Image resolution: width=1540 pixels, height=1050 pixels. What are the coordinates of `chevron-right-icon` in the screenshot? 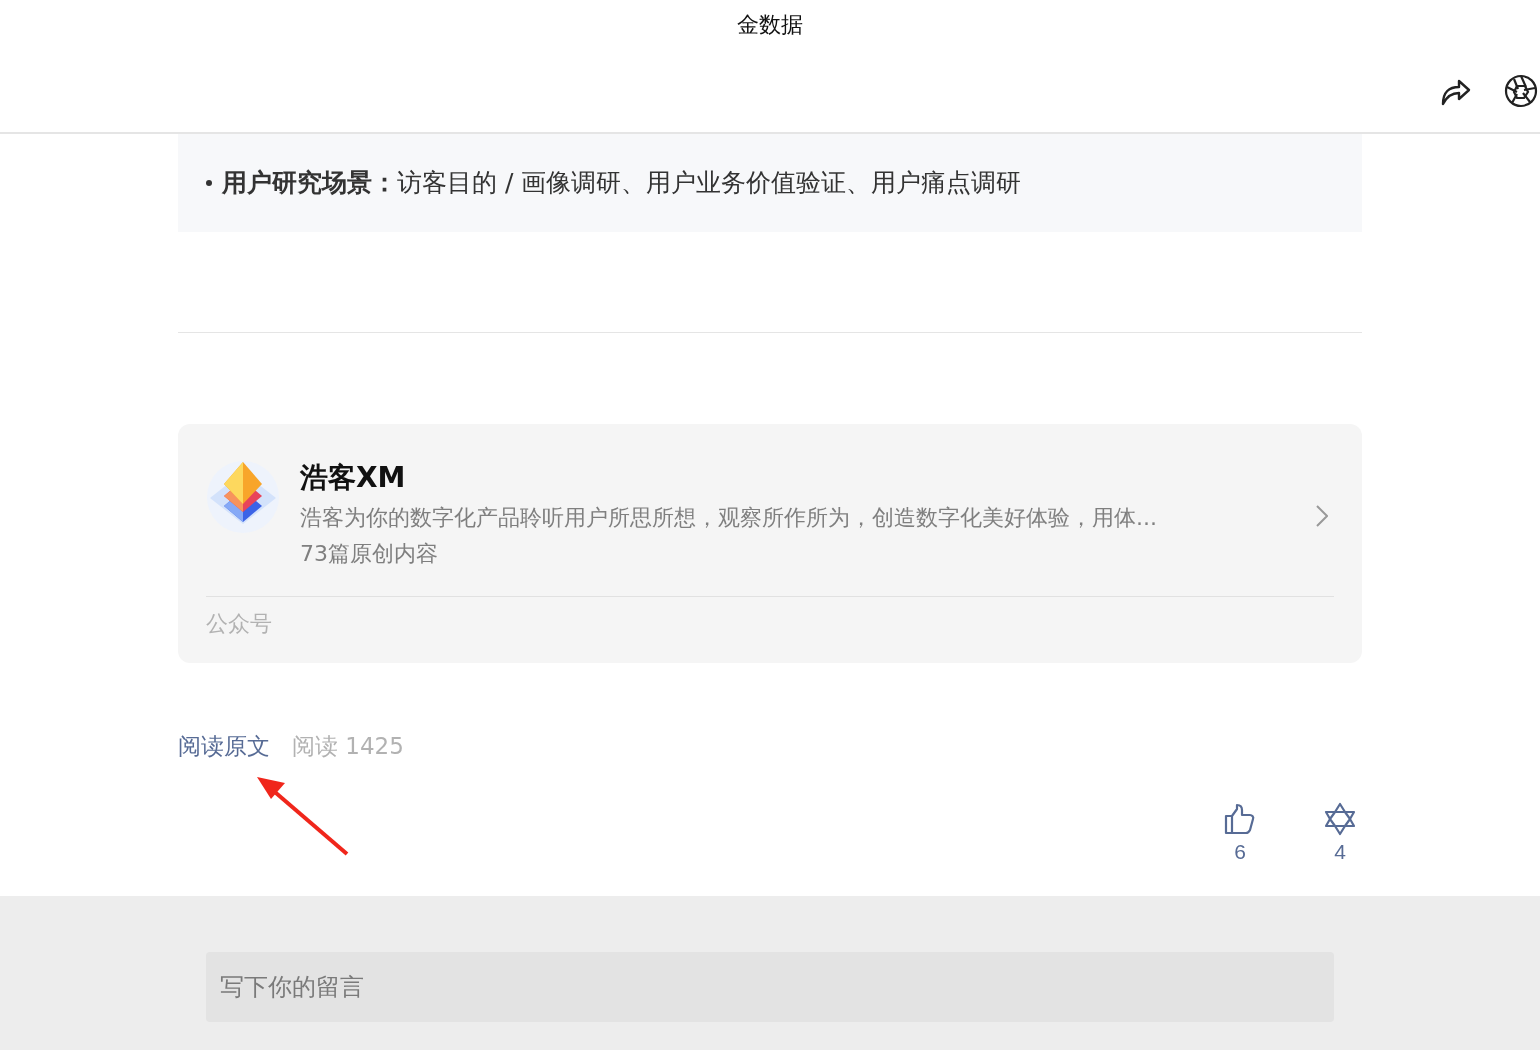 It's located at (1322, 516).